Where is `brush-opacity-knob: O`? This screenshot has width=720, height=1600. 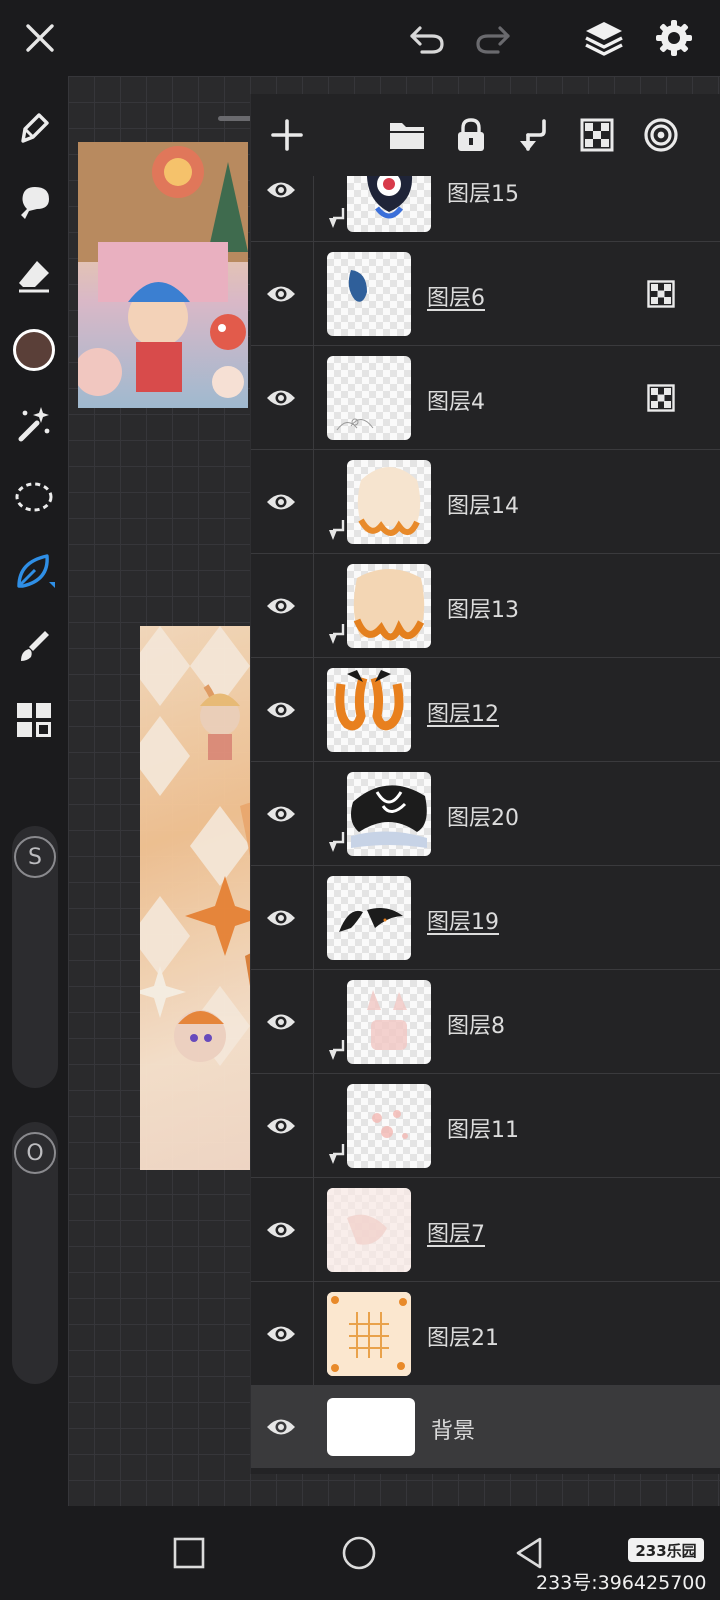
brush-opacity-knob: O is located at coordinates (35, 1153).